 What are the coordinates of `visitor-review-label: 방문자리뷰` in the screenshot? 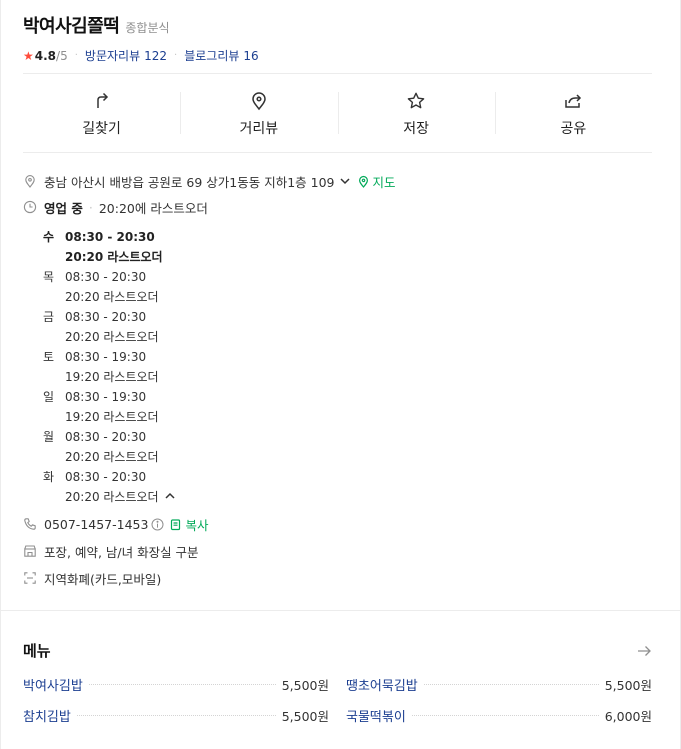 It's located at (112, 56).